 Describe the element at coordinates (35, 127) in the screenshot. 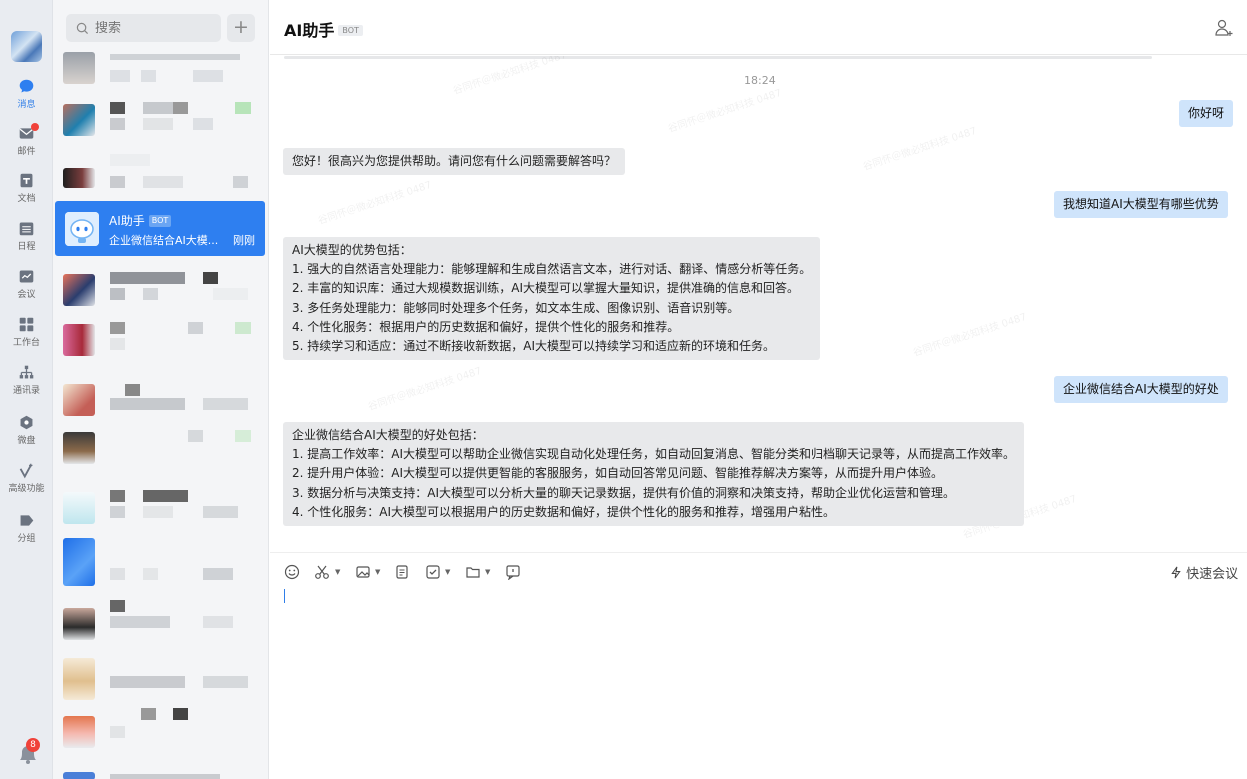

I see `unread-dot` at that location.